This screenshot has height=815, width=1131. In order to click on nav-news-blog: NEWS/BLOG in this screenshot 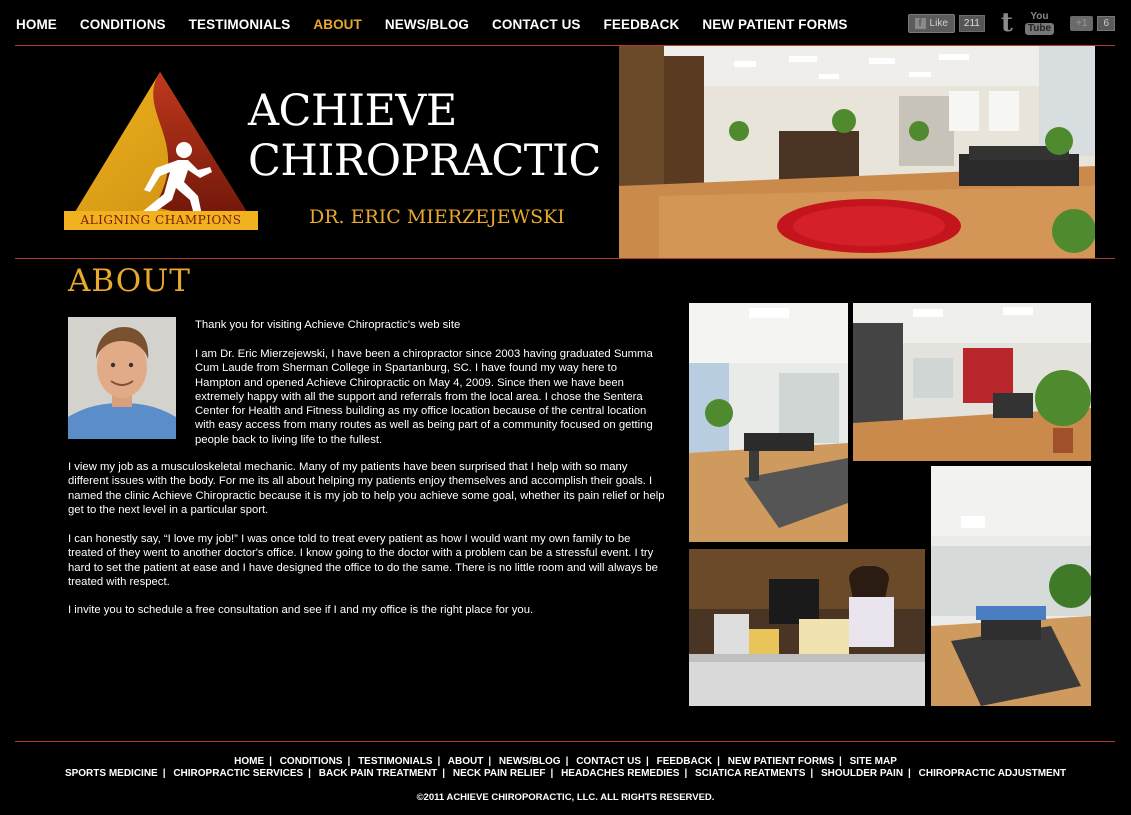, I will do `click(427, 24)`.